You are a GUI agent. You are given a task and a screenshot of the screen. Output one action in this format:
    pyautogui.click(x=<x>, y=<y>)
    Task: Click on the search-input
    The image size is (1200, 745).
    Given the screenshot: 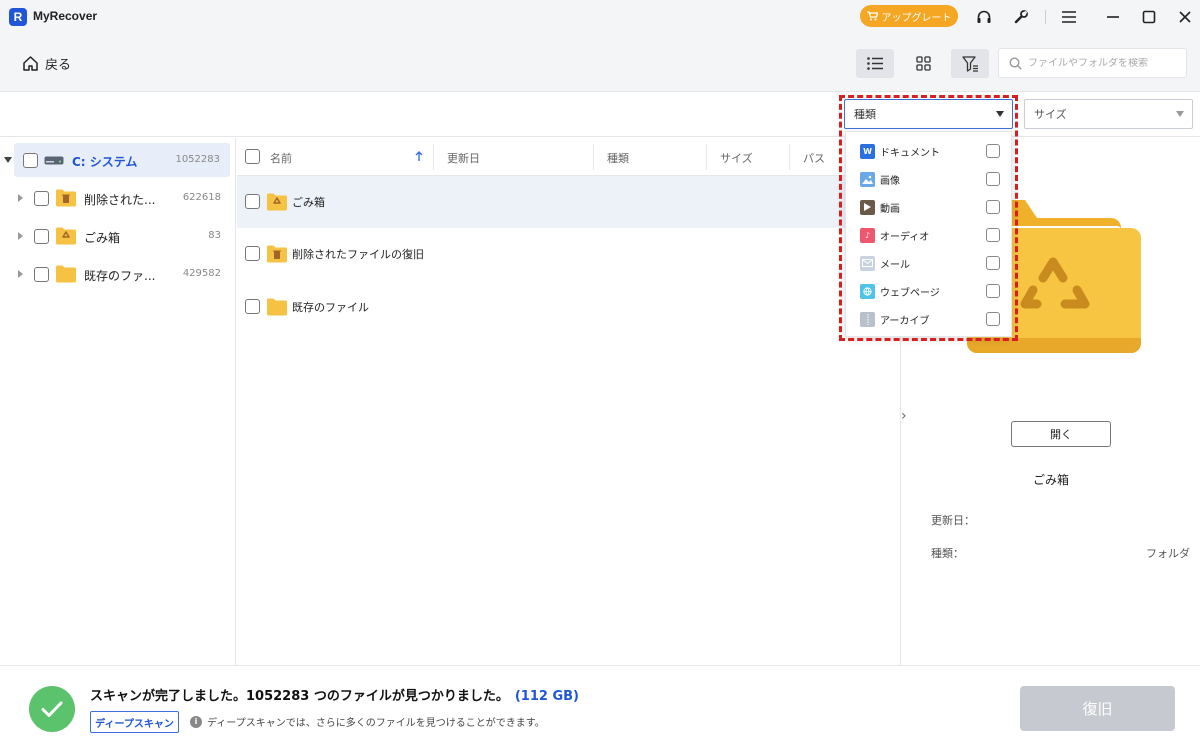 What is the action you would take?
    pyautogui.click(x=1103, y=63)
    